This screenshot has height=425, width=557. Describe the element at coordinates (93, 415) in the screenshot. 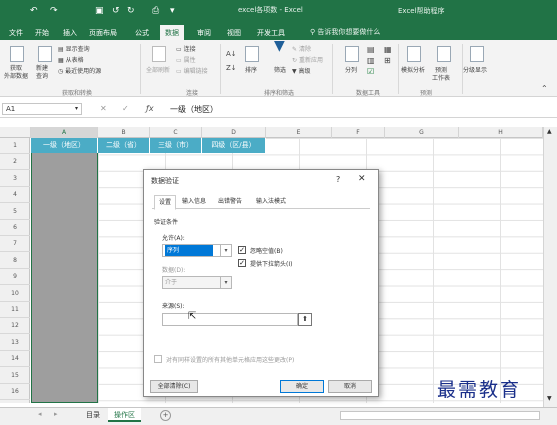

I see `sheet-tab-contents: 目录` at that location.